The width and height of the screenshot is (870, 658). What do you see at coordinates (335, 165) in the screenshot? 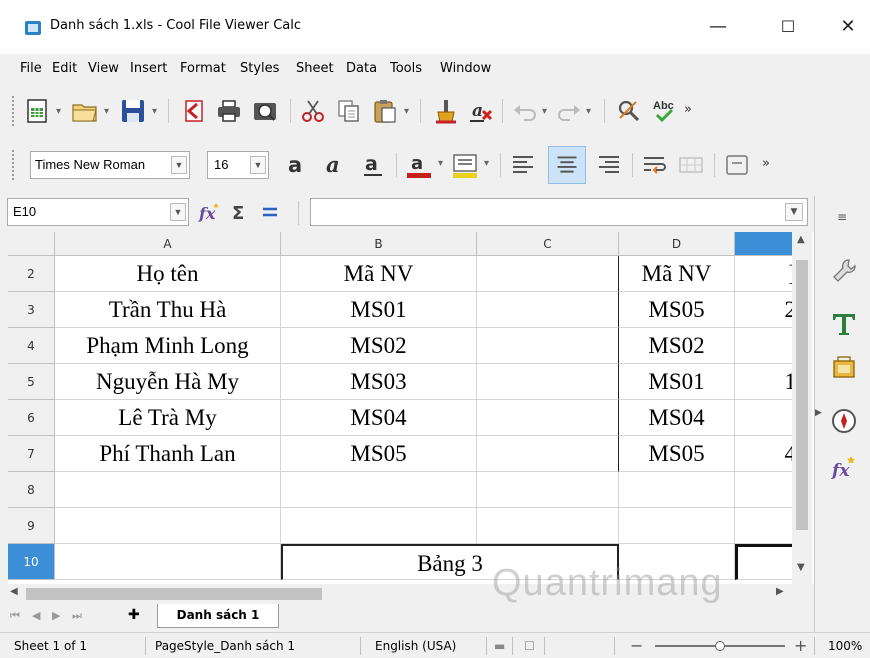
I see `italic-icon: a` at bounding box center [335, 165].